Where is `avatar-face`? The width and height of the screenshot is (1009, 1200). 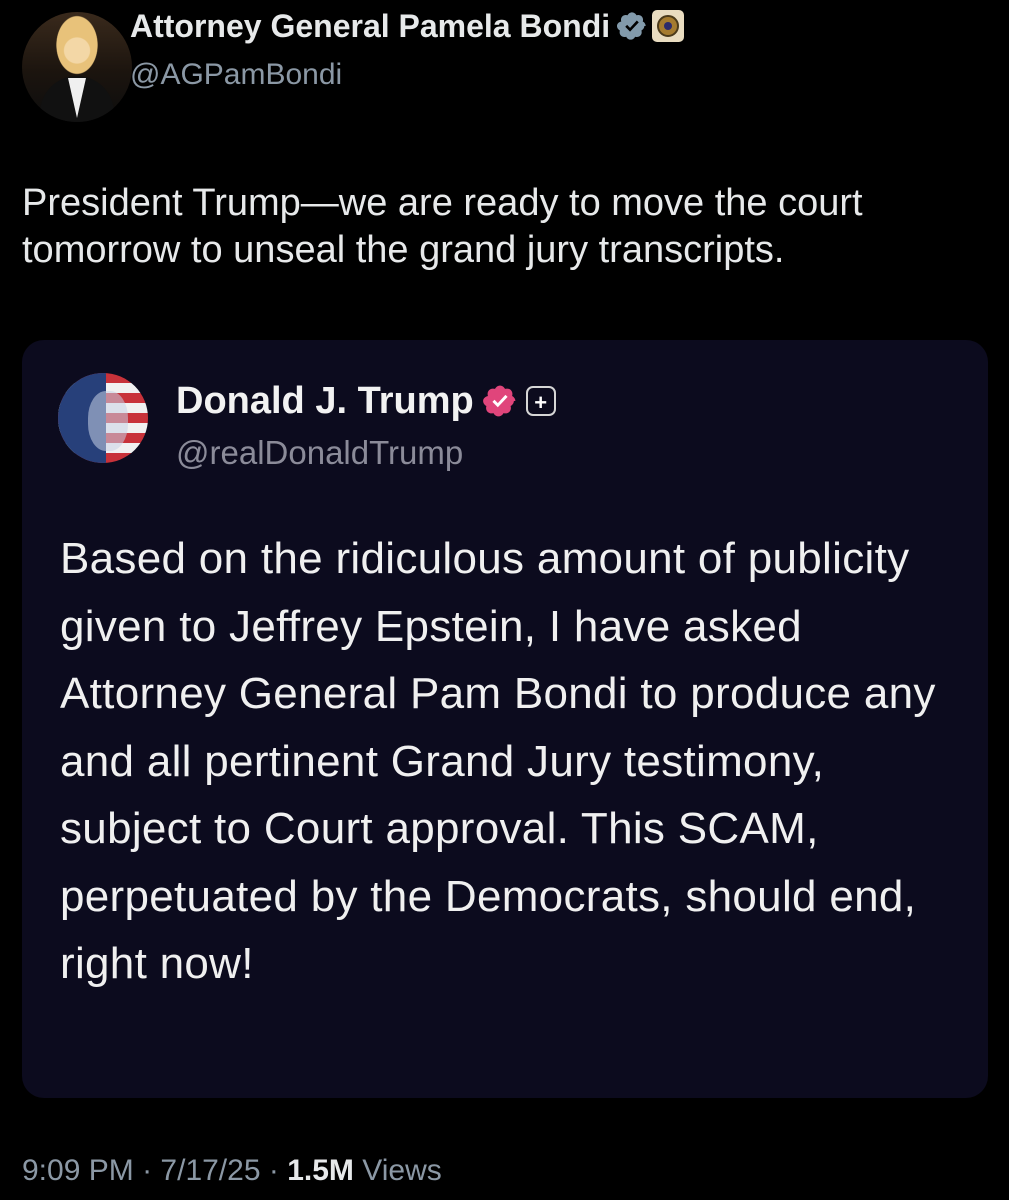
avatar-face is located at coordinates (108, 421).